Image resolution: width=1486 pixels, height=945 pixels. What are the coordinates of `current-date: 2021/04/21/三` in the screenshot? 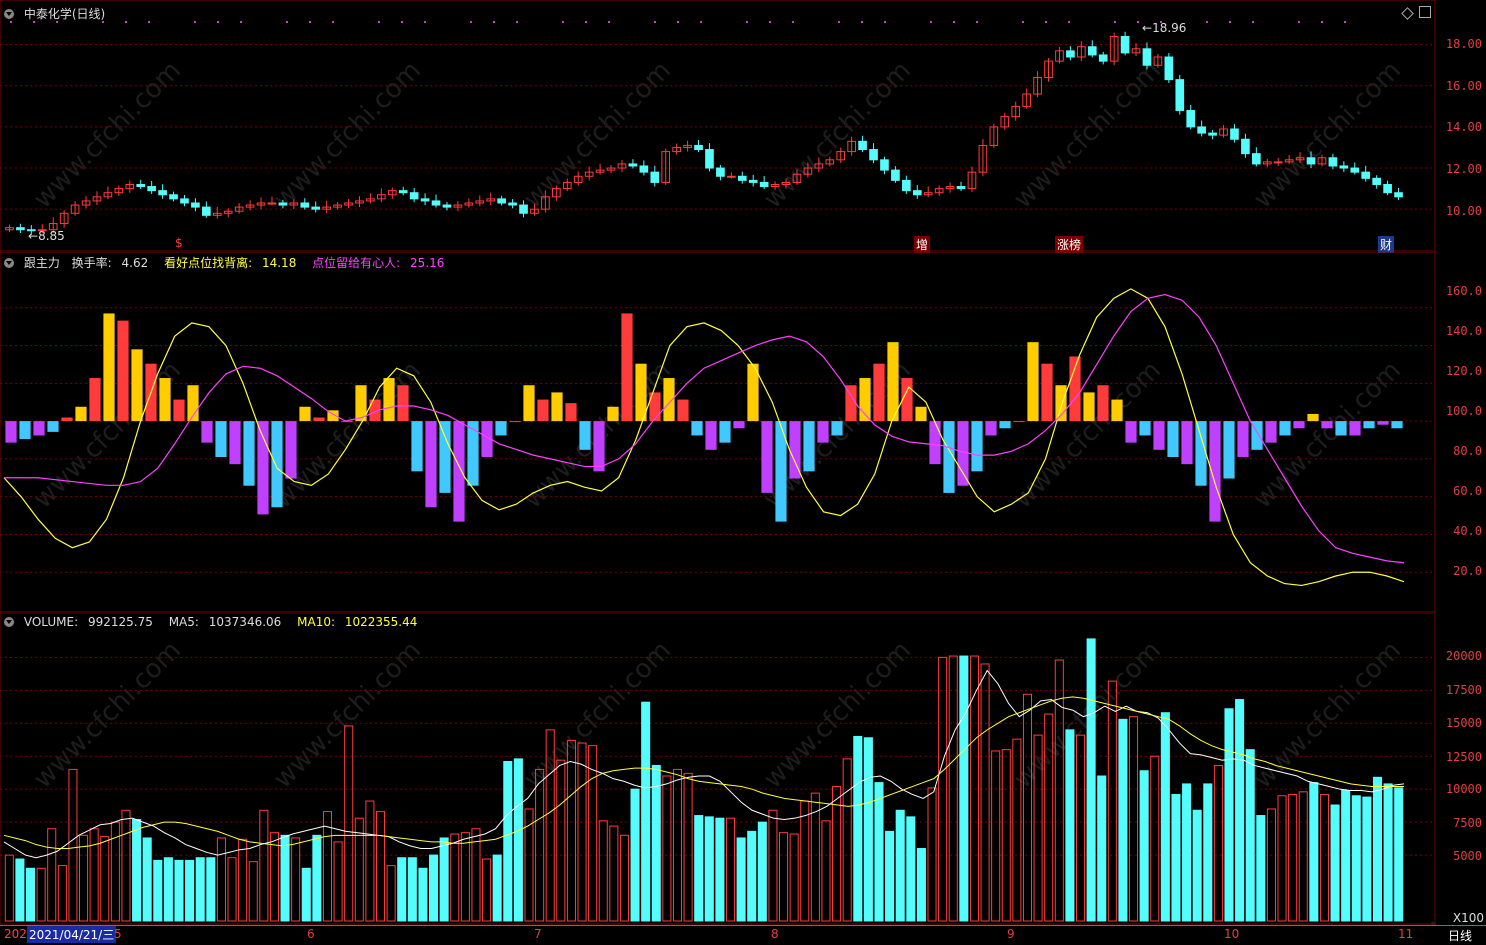 It's located at (72, 934).